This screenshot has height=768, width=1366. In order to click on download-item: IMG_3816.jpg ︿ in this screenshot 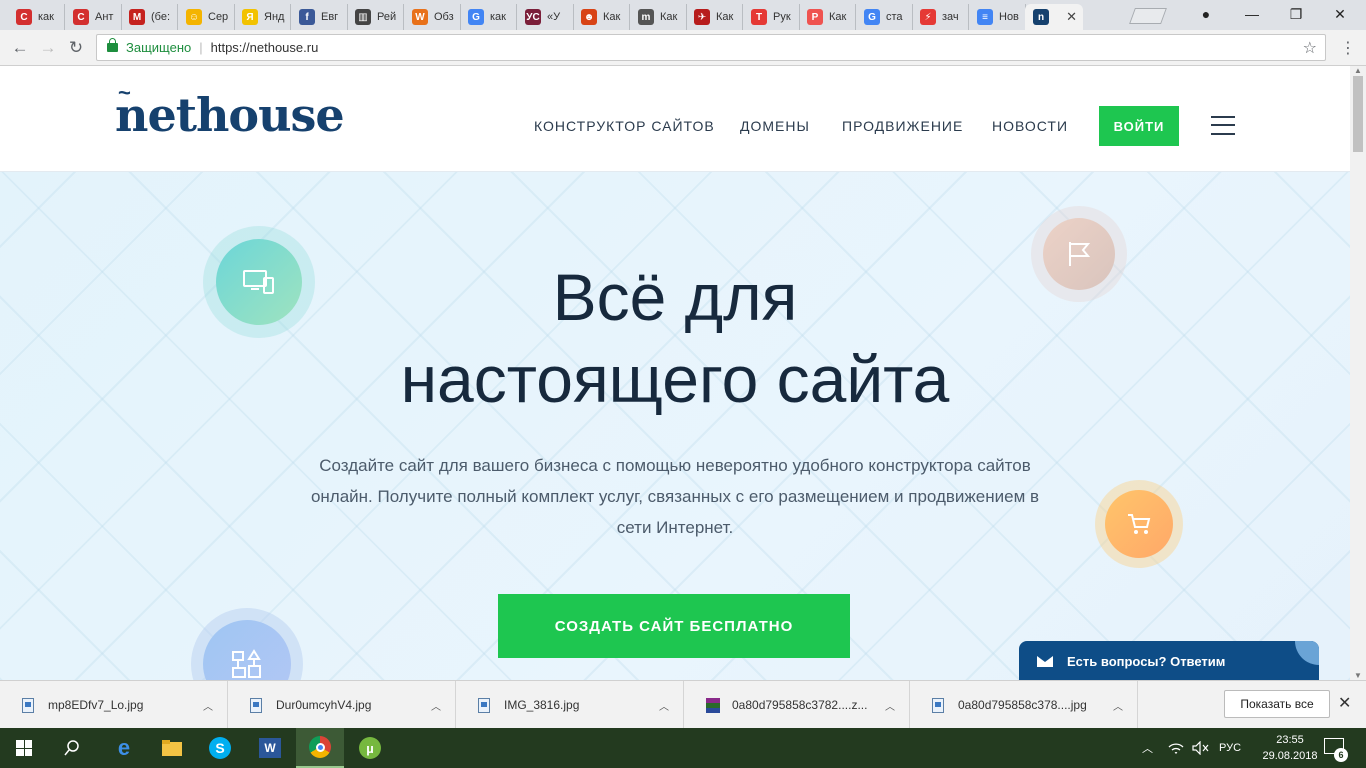, I will do `click(570, 705)`.